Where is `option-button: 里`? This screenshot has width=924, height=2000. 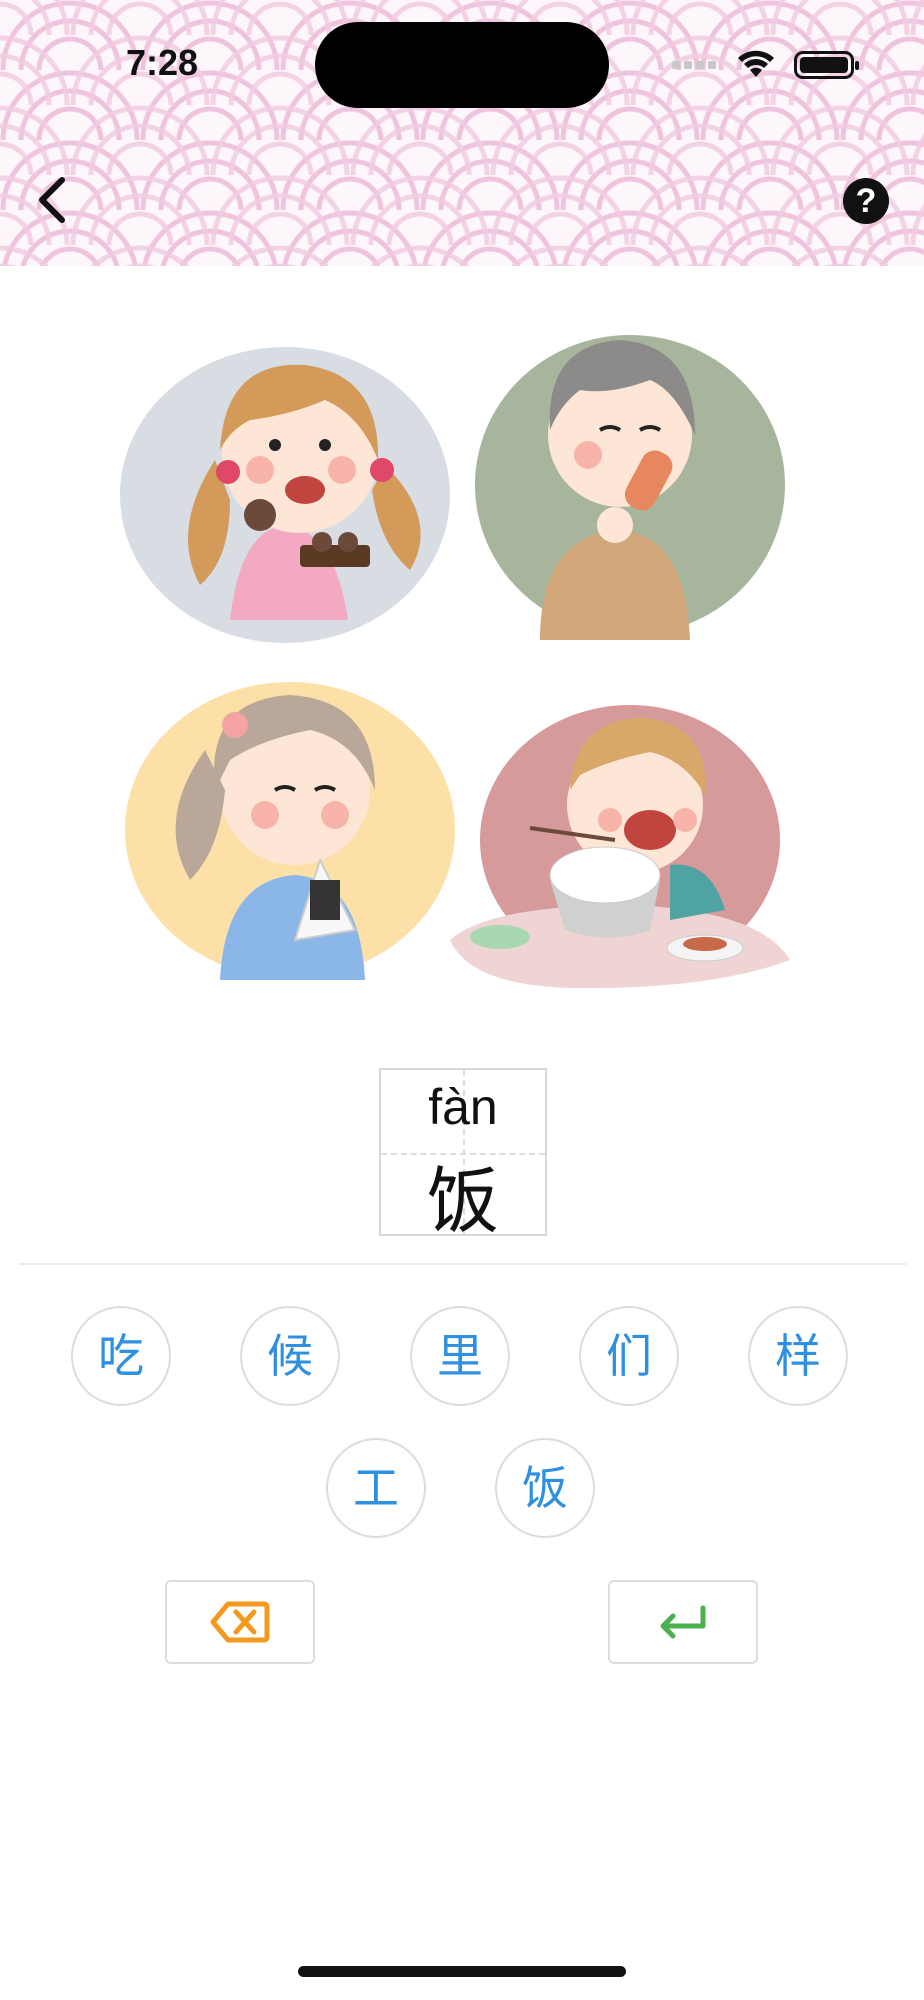 option-button: 里 is located at coordinates (460, 1356).